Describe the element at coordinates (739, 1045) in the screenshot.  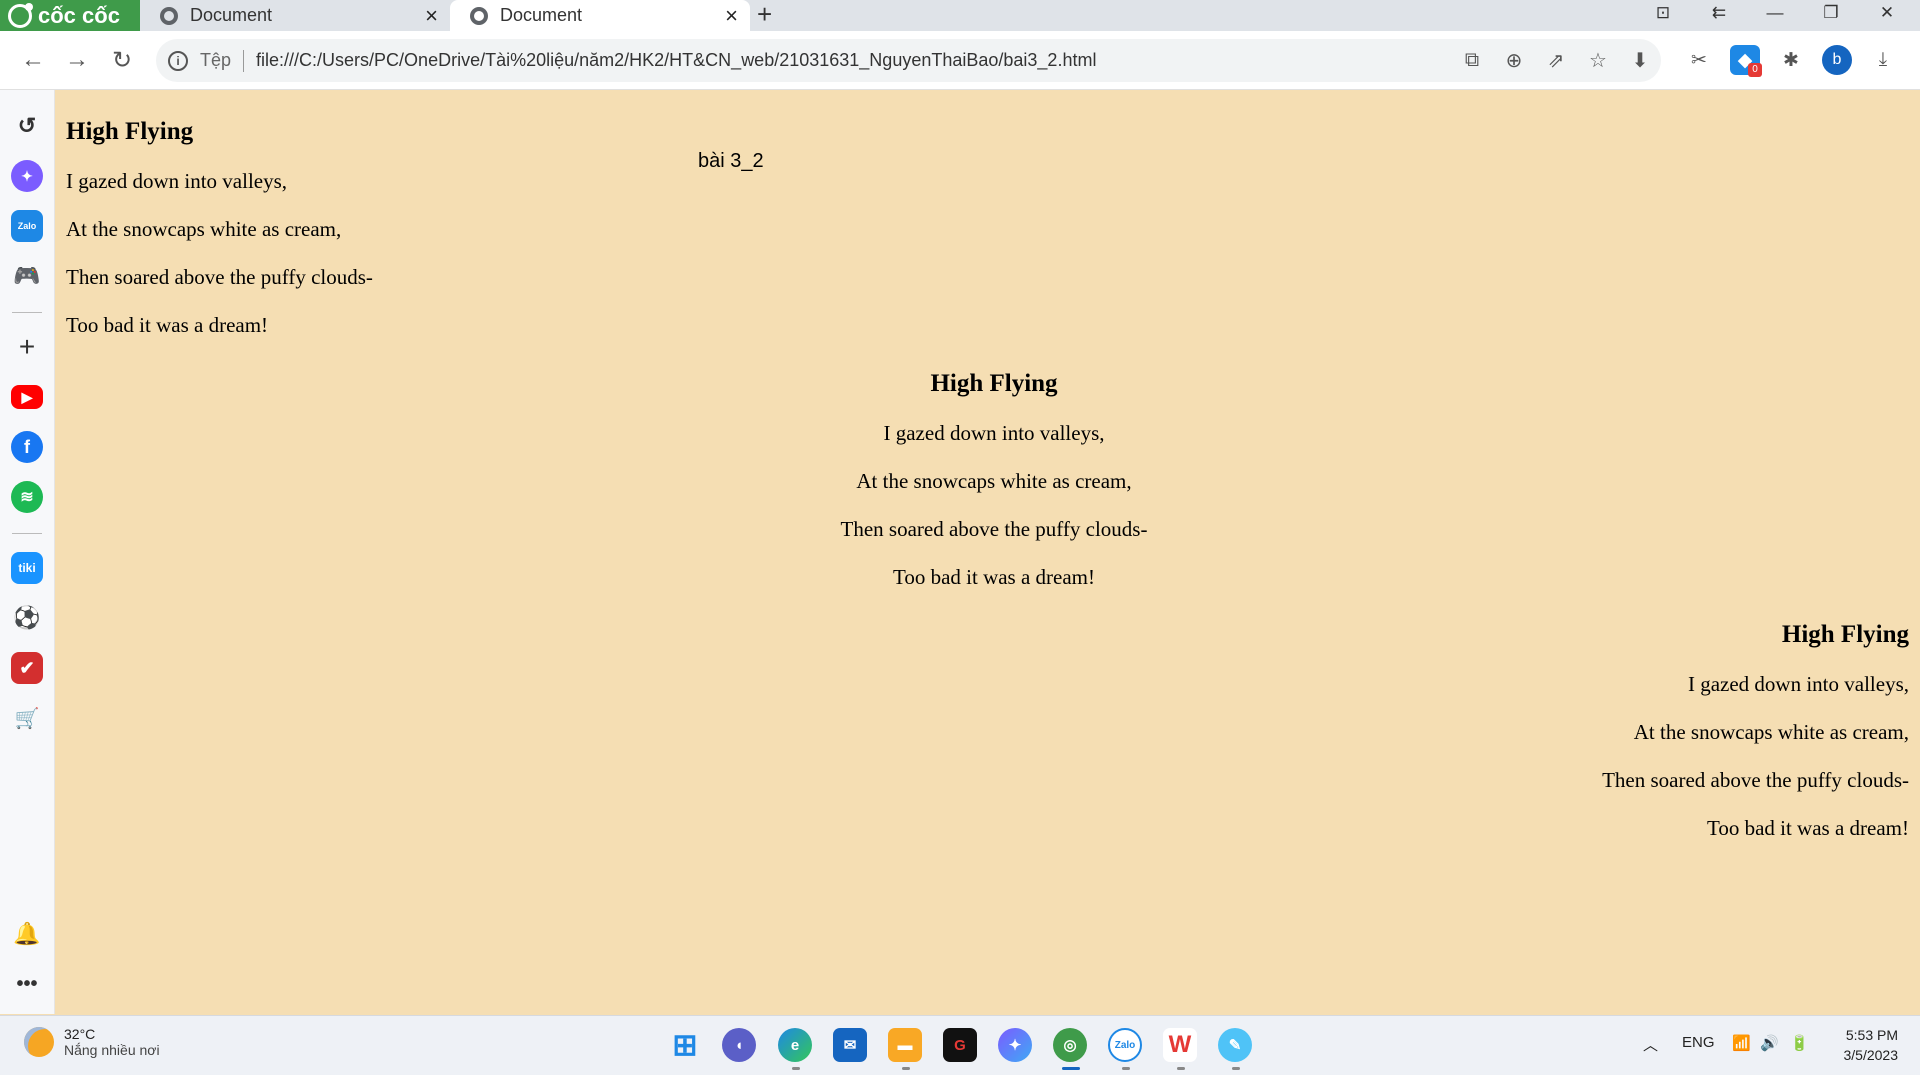
I see `chat-icon: ◖` at that location.